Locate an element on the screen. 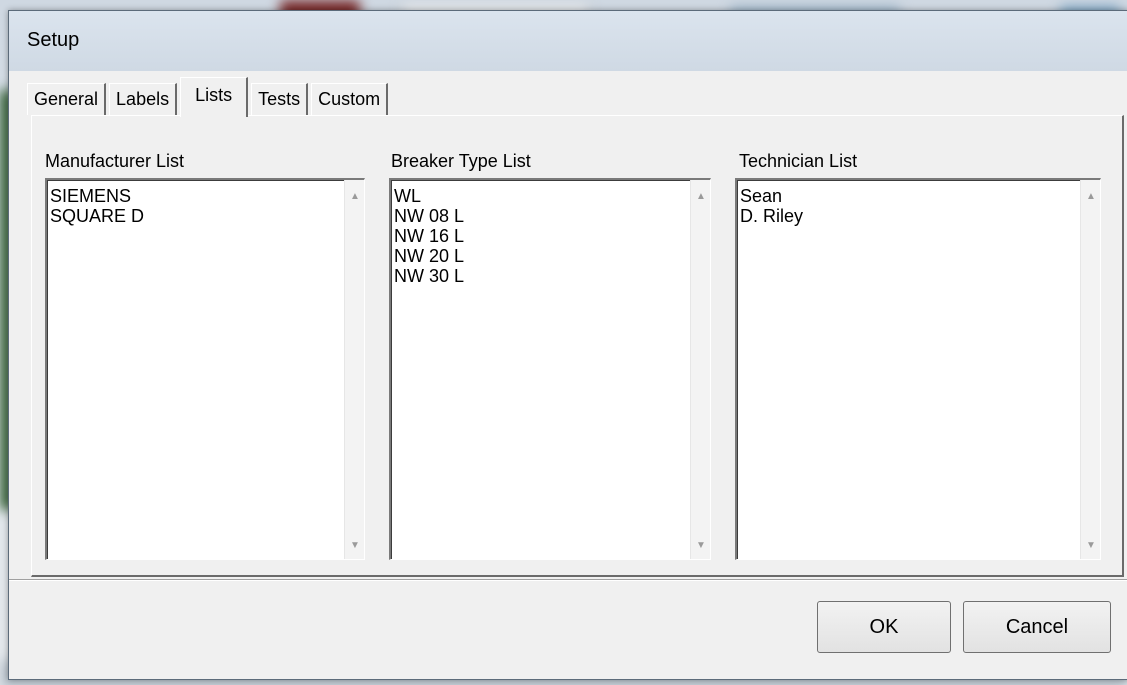 The height and width of the screenshot is (685, 1127). tab-tests: Tests is located at coordinates (280, 99).